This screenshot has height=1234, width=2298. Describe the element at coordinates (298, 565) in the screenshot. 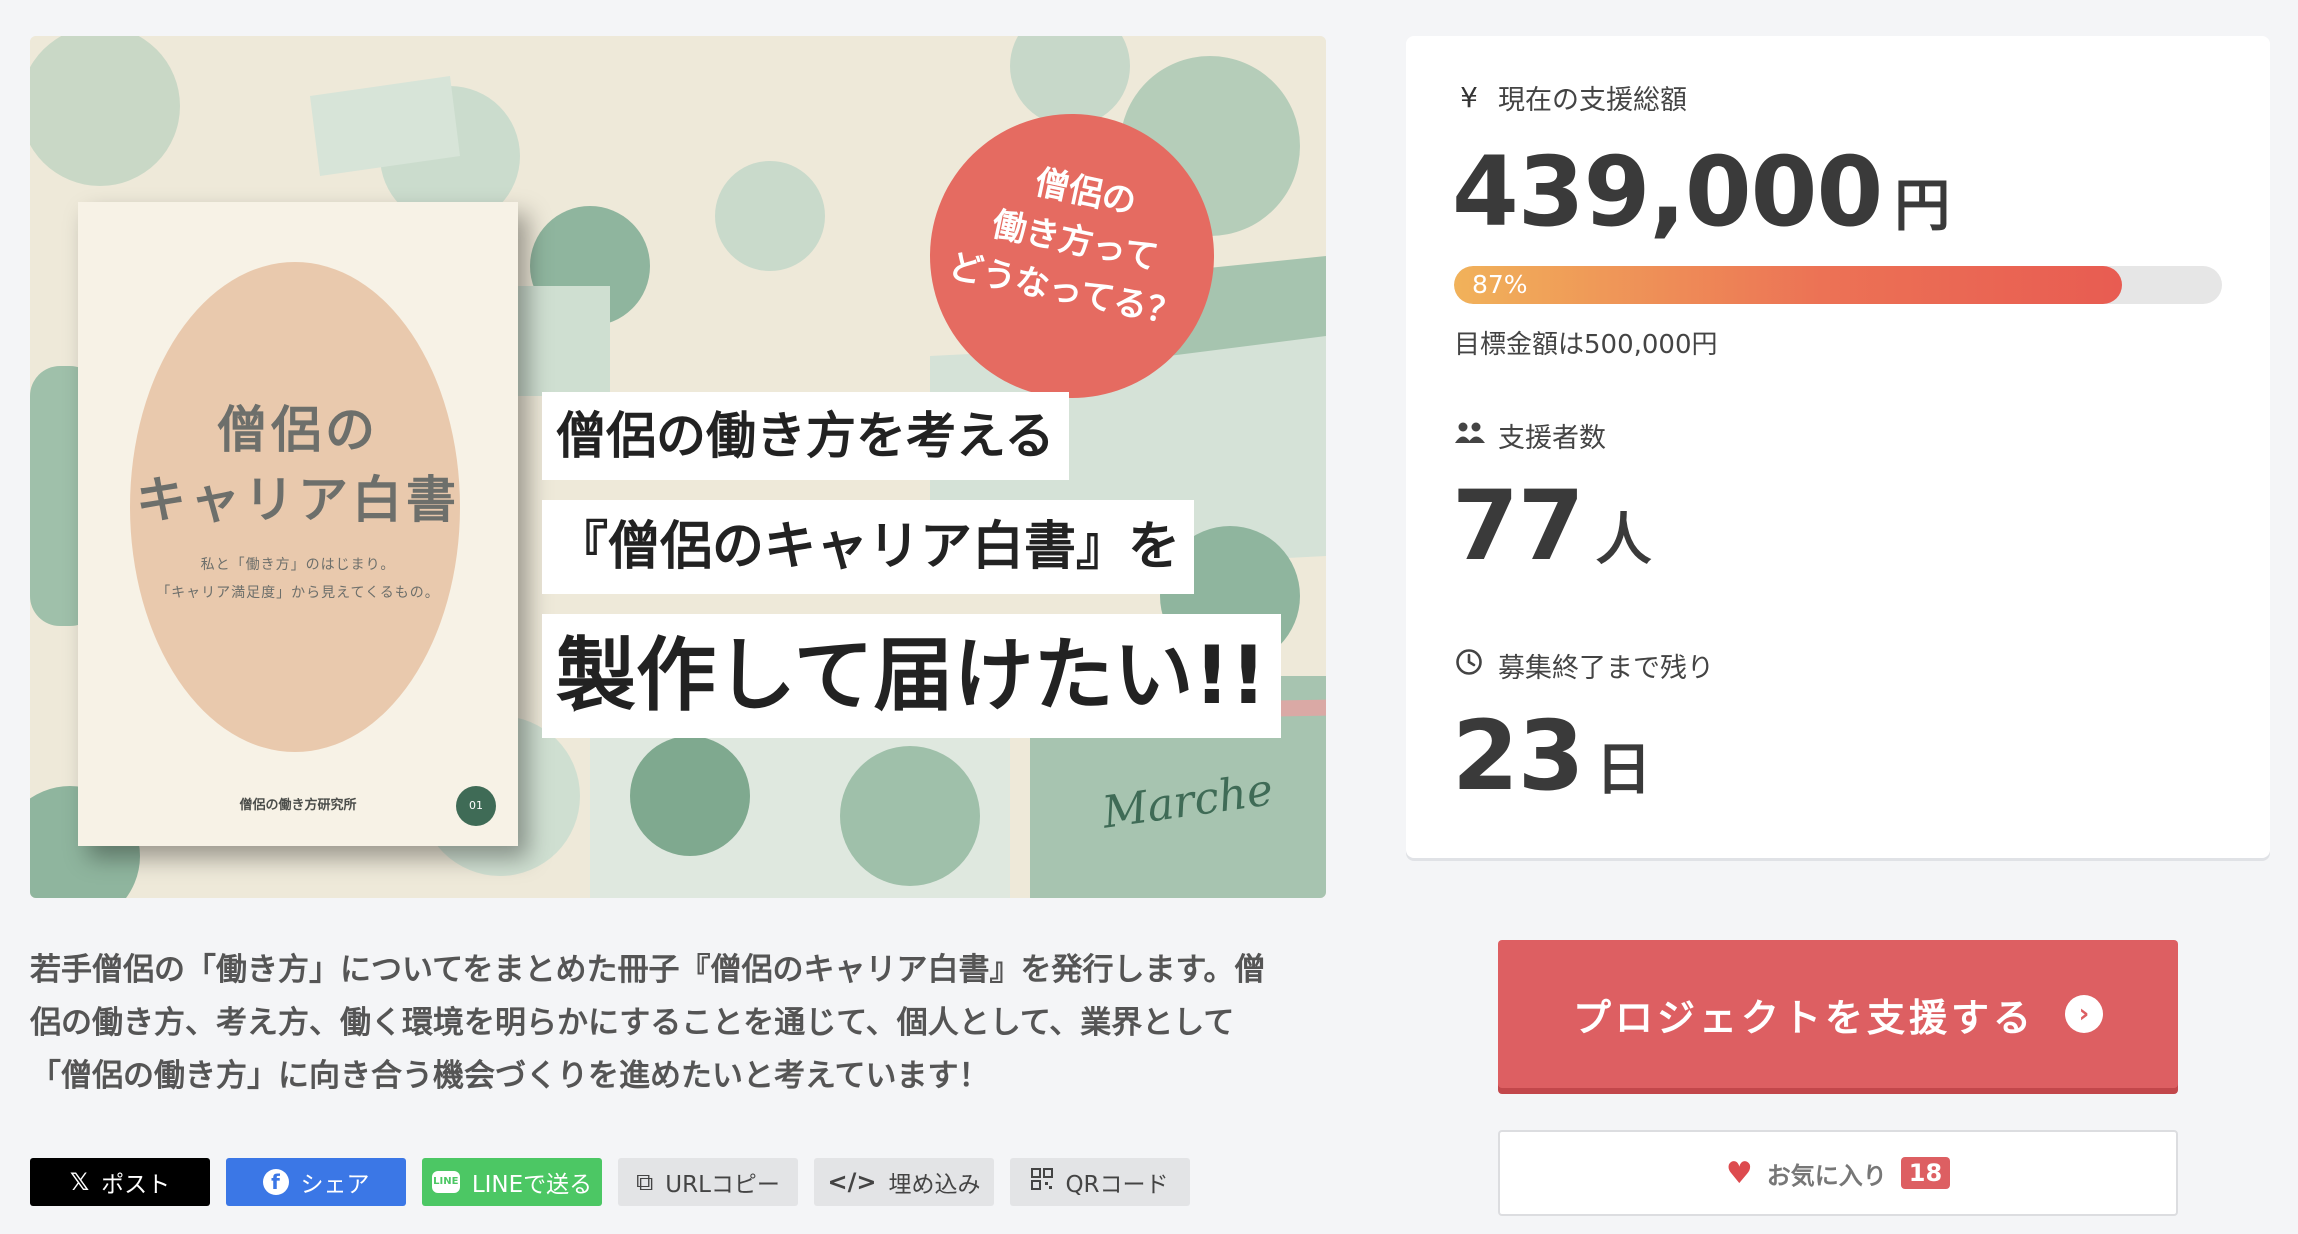

I see `book-subtitle-line1: 私と「働き方」のはじまり。` at that location.